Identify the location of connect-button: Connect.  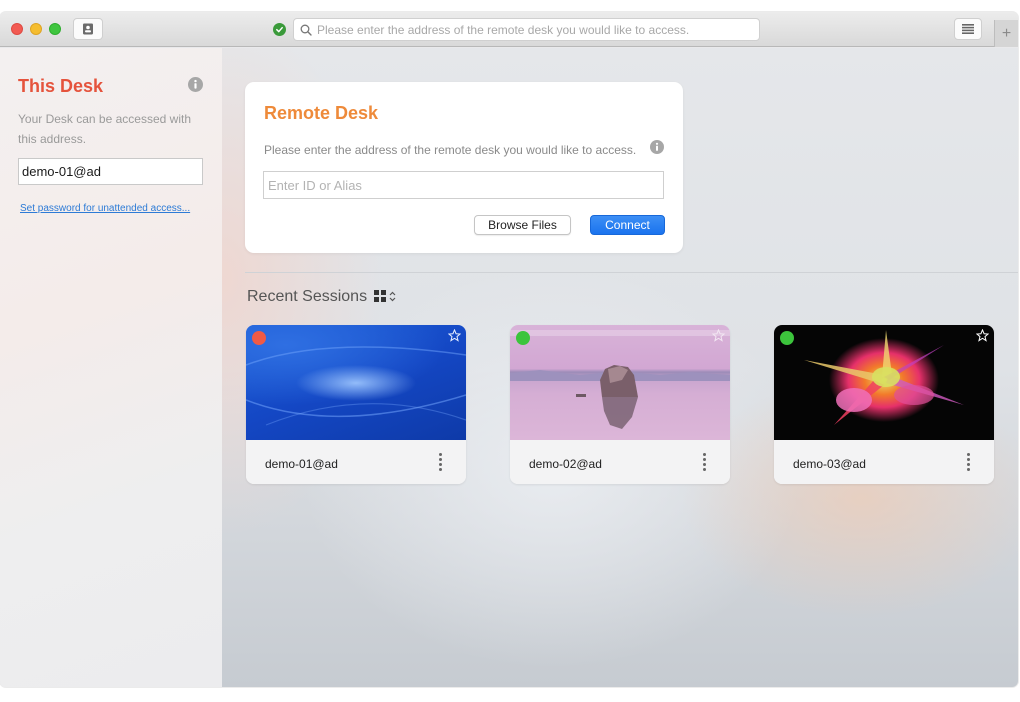
(627, 225).